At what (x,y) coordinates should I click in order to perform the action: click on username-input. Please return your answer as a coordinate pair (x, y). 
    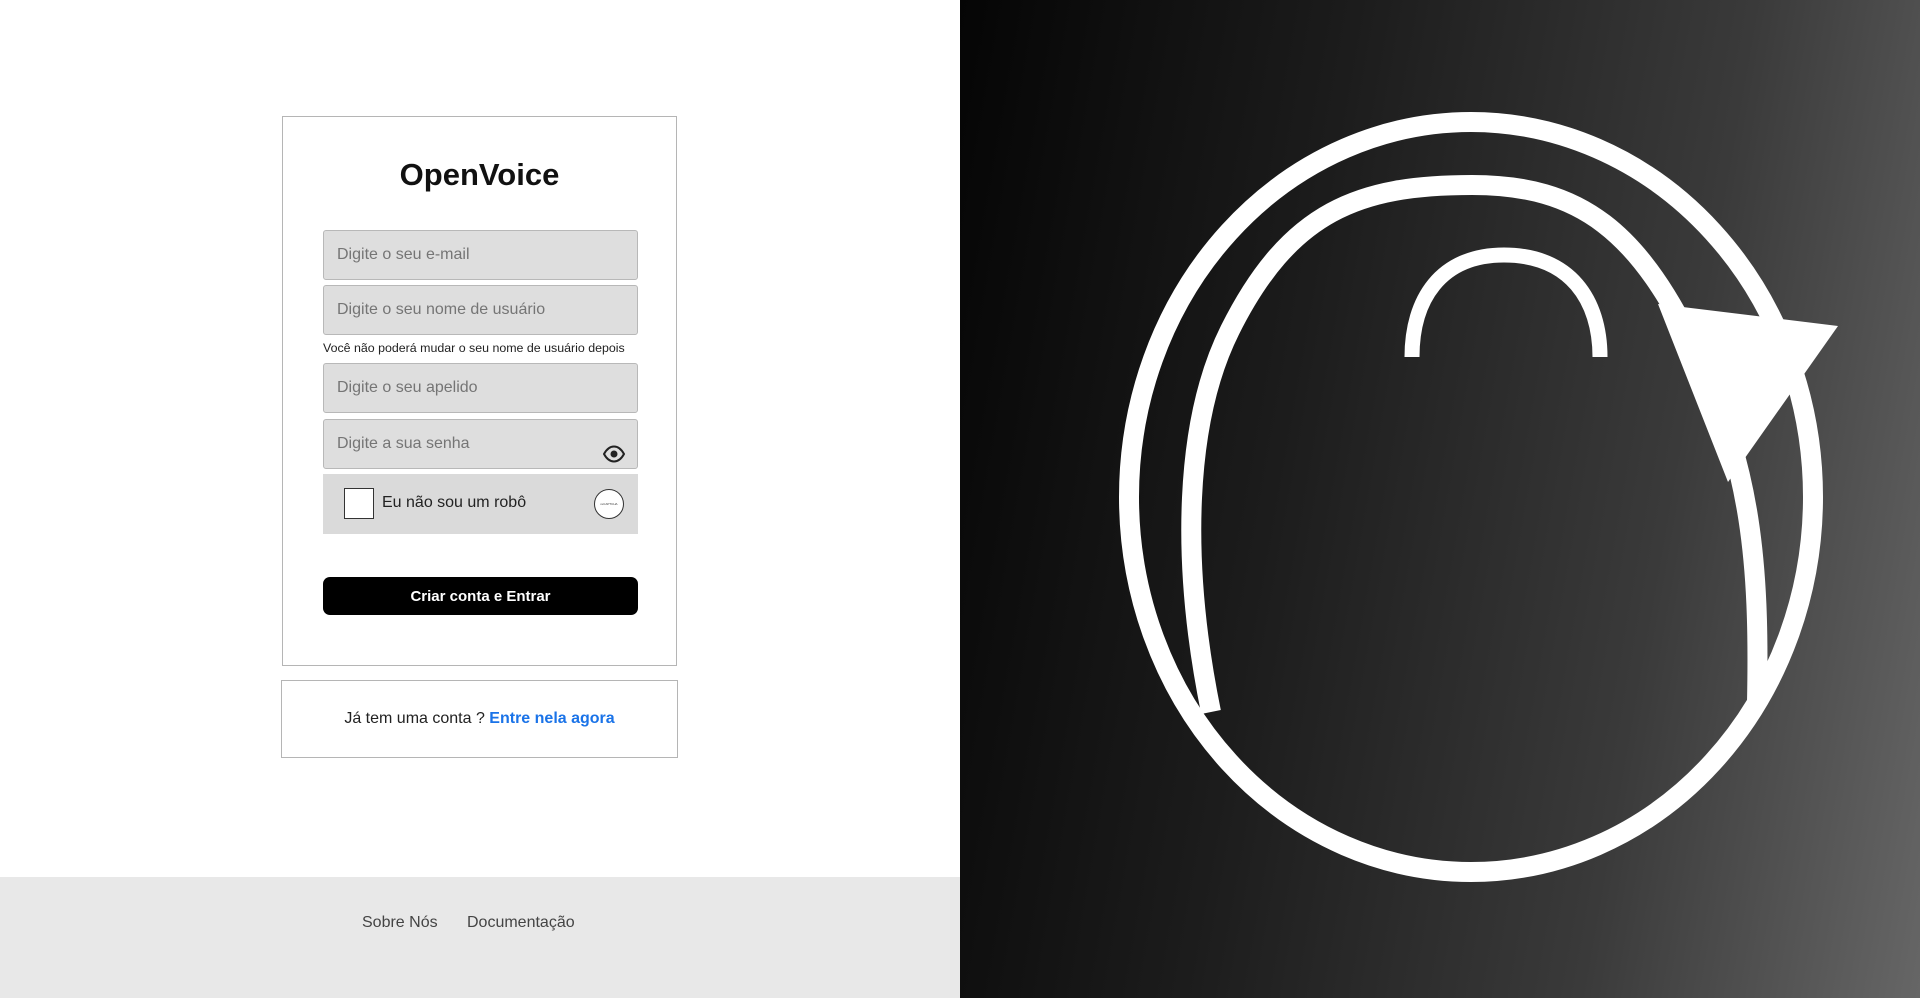
    Looking at the image, I should click on (480, 310).